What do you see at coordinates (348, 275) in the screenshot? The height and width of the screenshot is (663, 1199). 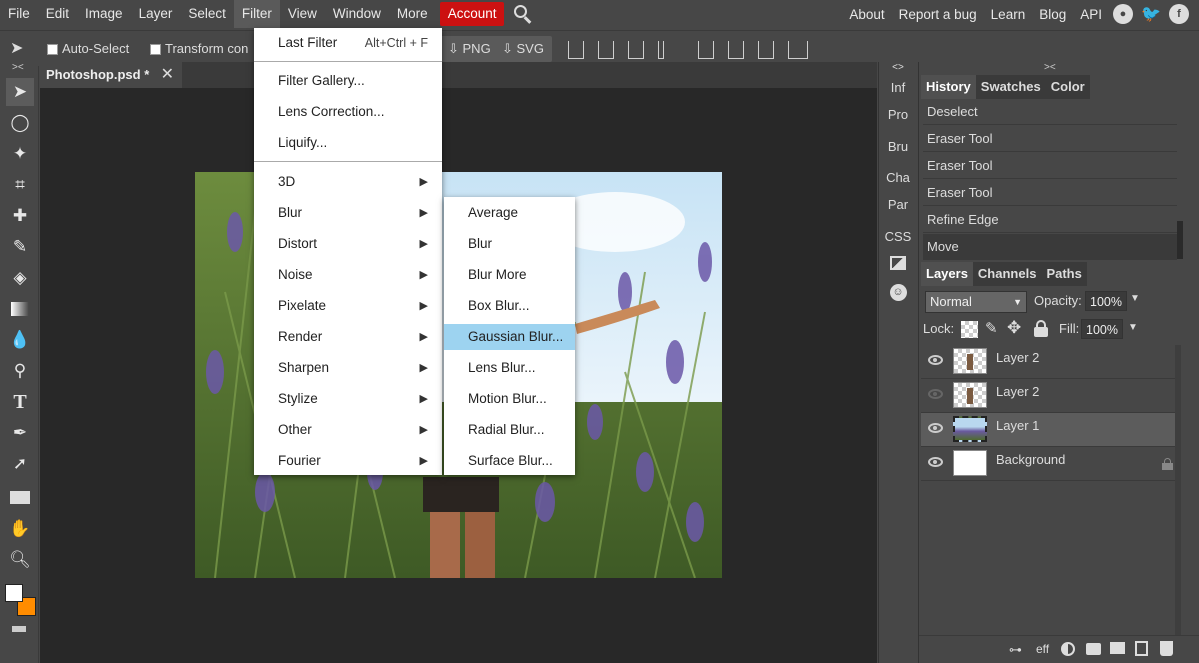 I see `menu-item-noise: Noise ▶` at bounding box center [348, 275].